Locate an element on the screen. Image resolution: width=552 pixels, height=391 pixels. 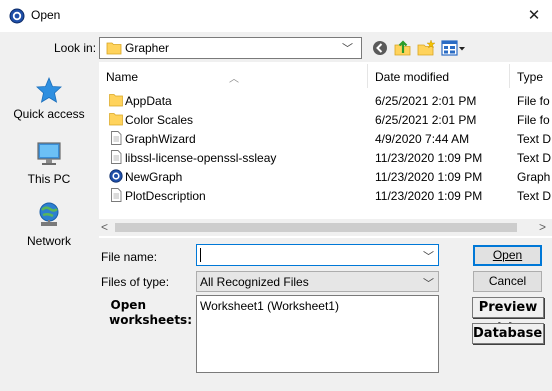
scroll-right-icon: > is located at coordinates (542, 227).